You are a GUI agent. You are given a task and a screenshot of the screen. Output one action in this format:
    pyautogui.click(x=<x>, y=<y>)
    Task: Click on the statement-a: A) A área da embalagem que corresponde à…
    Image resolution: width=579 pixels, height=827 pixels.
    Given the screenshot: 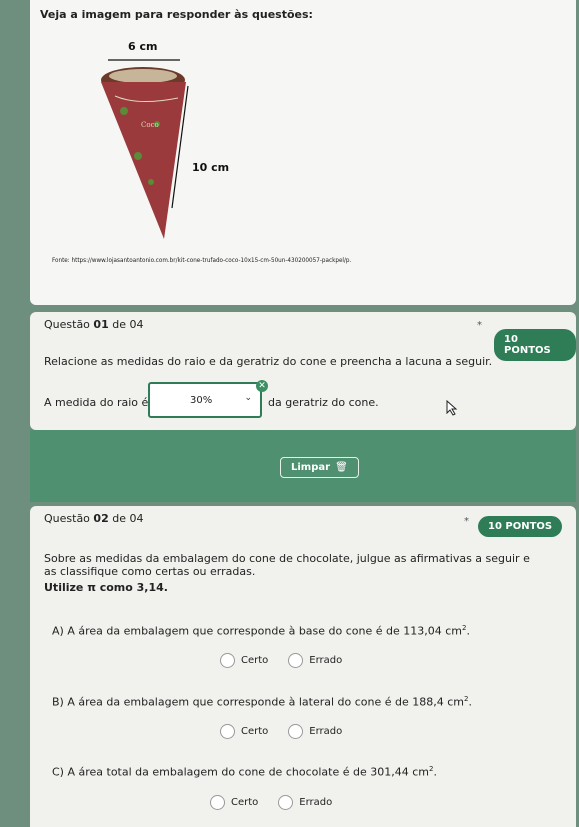 What is the action you would take?
    pyautogui.click(x=261, y=631)
    